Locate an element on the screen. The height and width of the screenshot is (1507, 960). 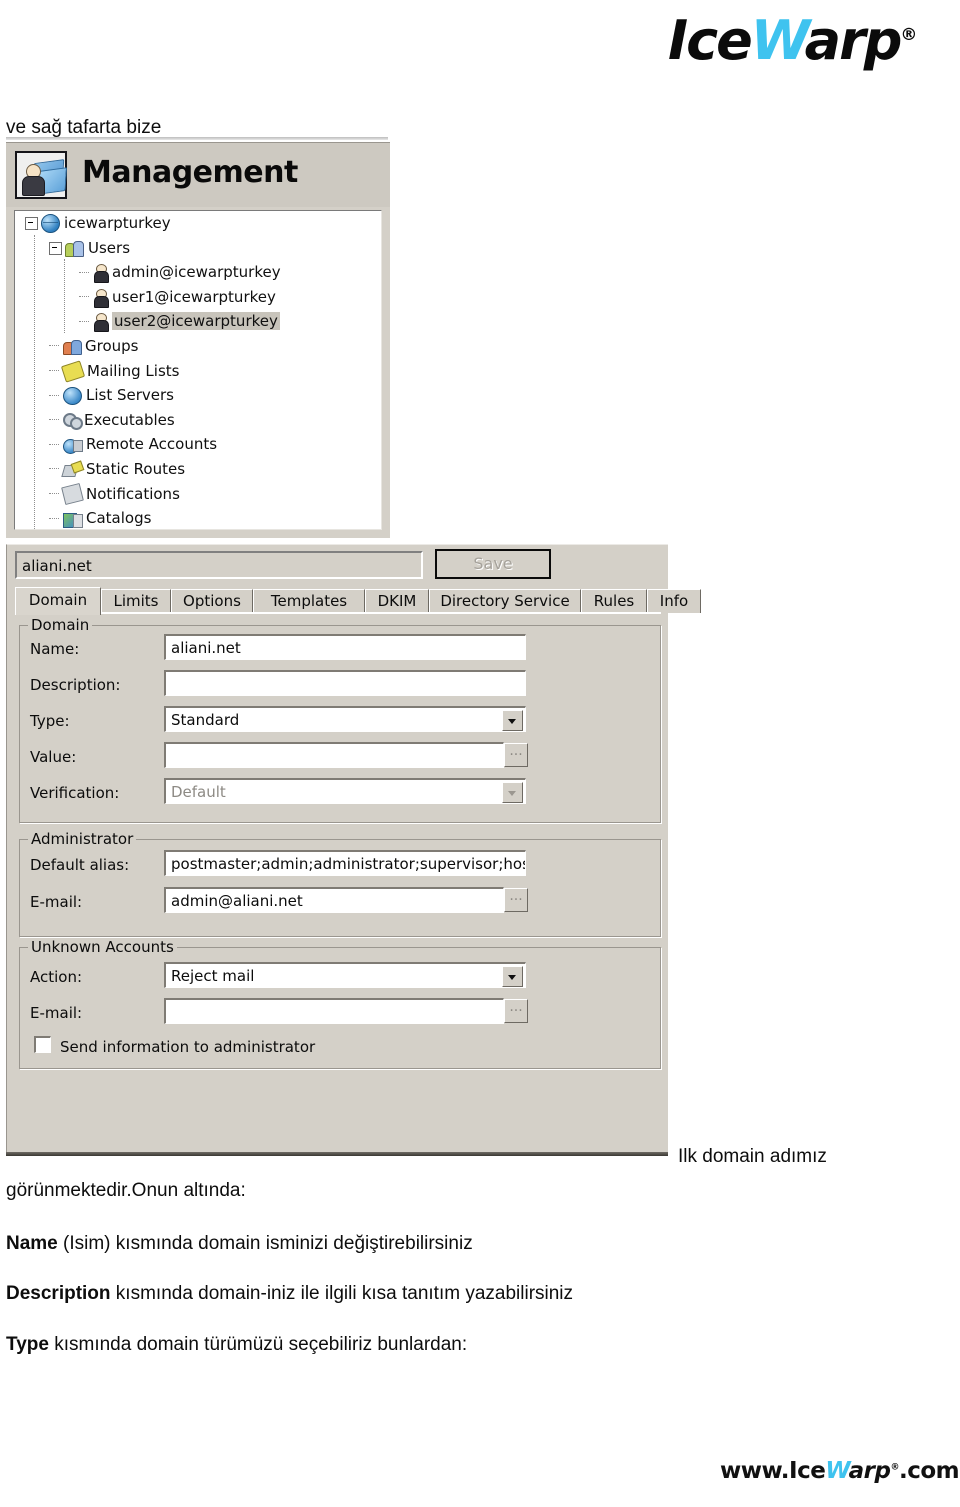
prose-line-2-bold: Name is located at coordinates (32, 1243).